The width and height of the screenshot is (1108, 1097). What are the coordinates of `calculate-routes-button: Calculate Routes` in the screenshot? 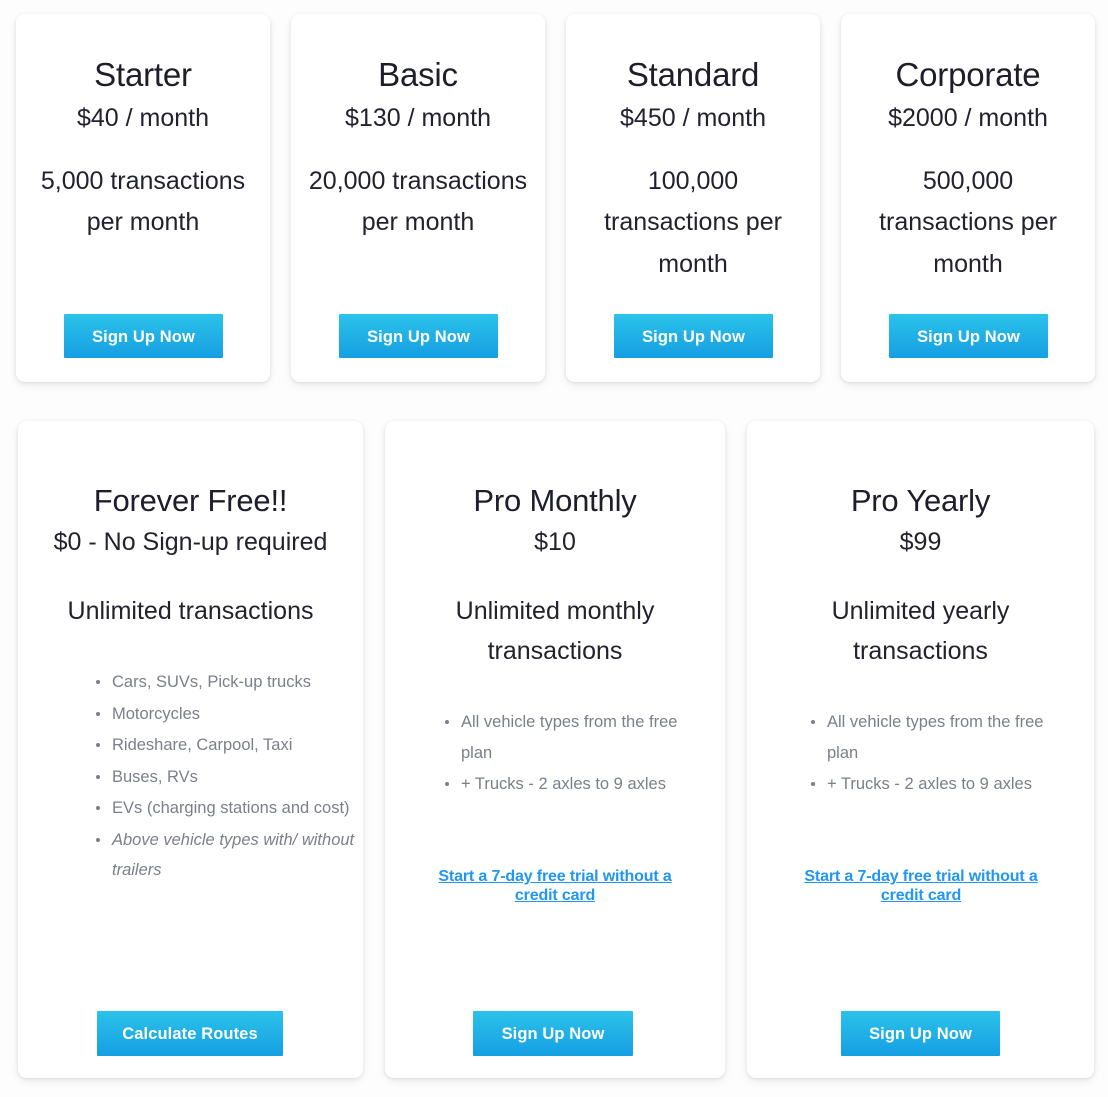 It's located at (190, 1033).